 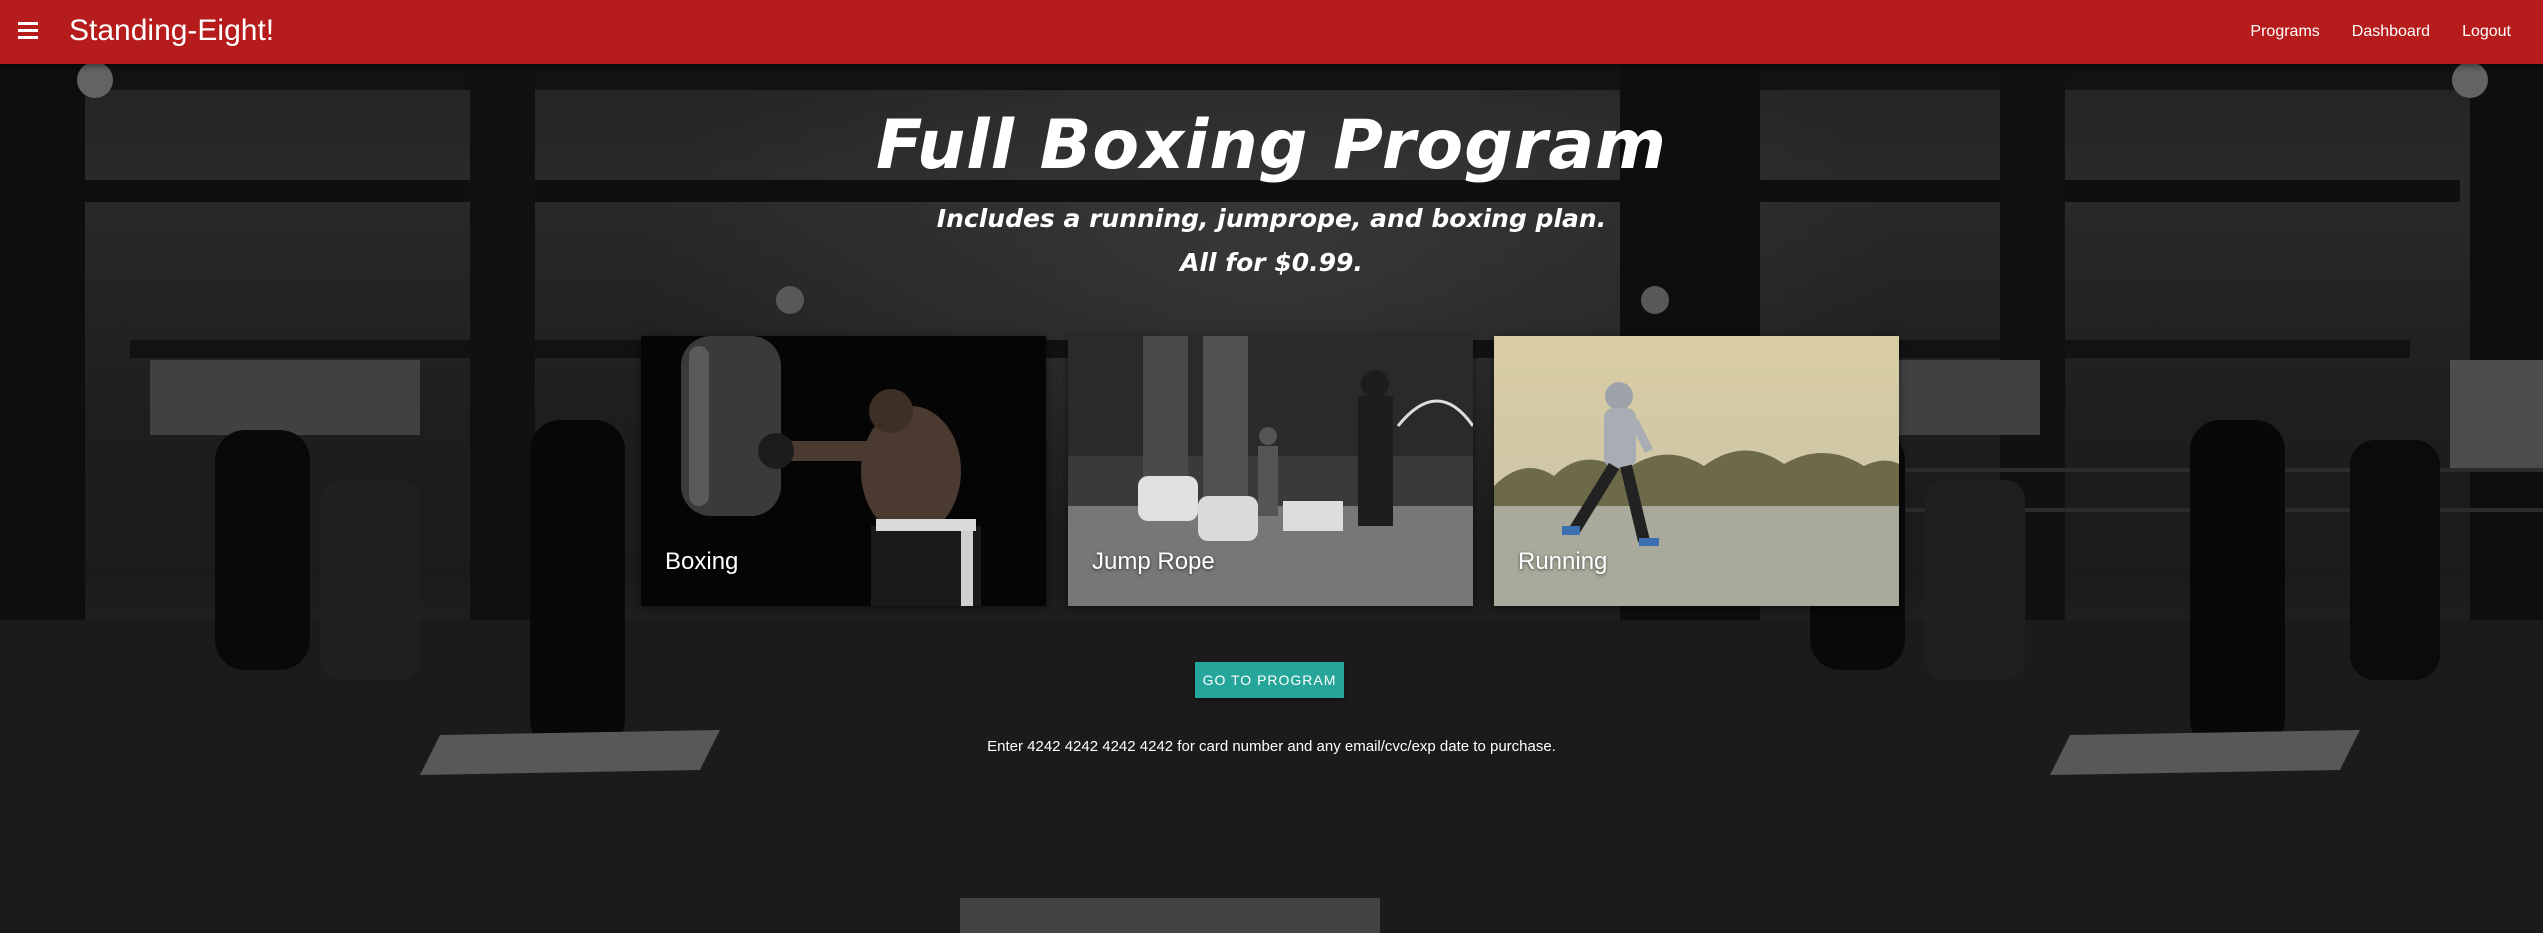 I want to click on brand-logo-link: Standing-Eight!, so click(x=171, y=31).